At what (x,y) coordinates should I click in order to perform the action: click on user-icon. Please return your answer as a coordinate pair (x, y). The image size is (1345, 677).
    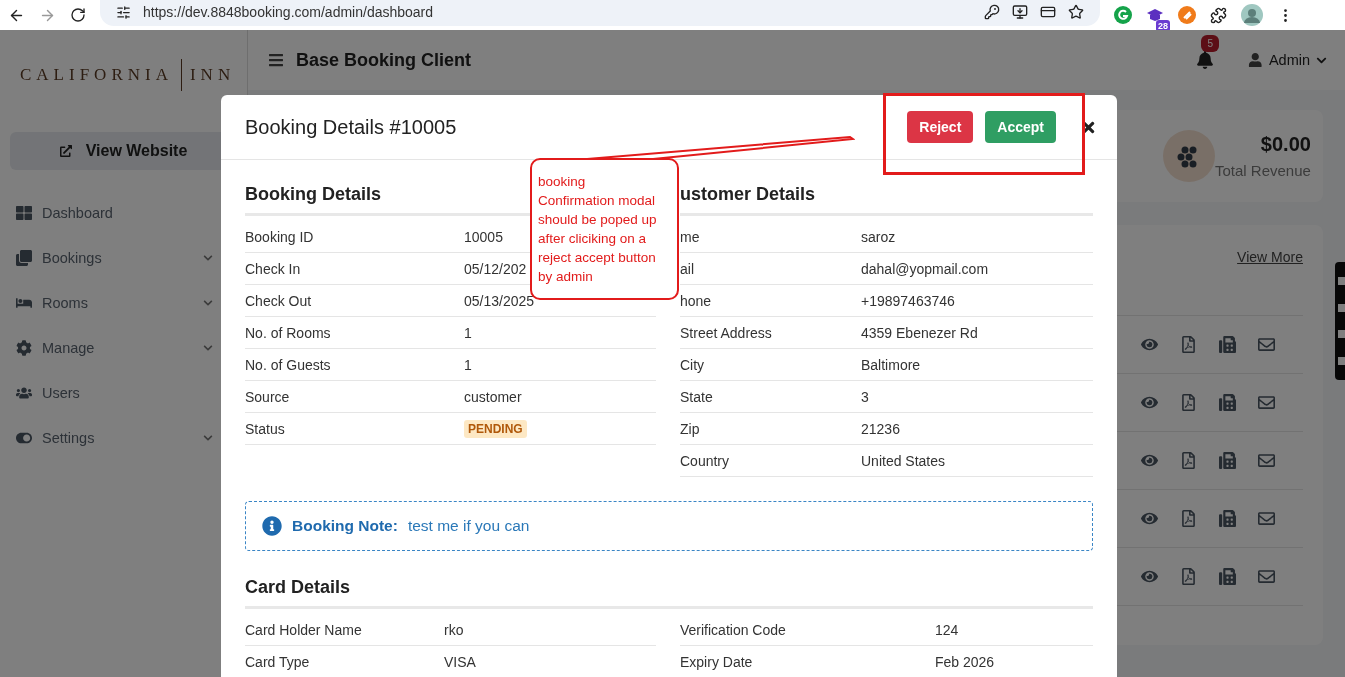
    Looking at the image, I should click on (1255, 60).